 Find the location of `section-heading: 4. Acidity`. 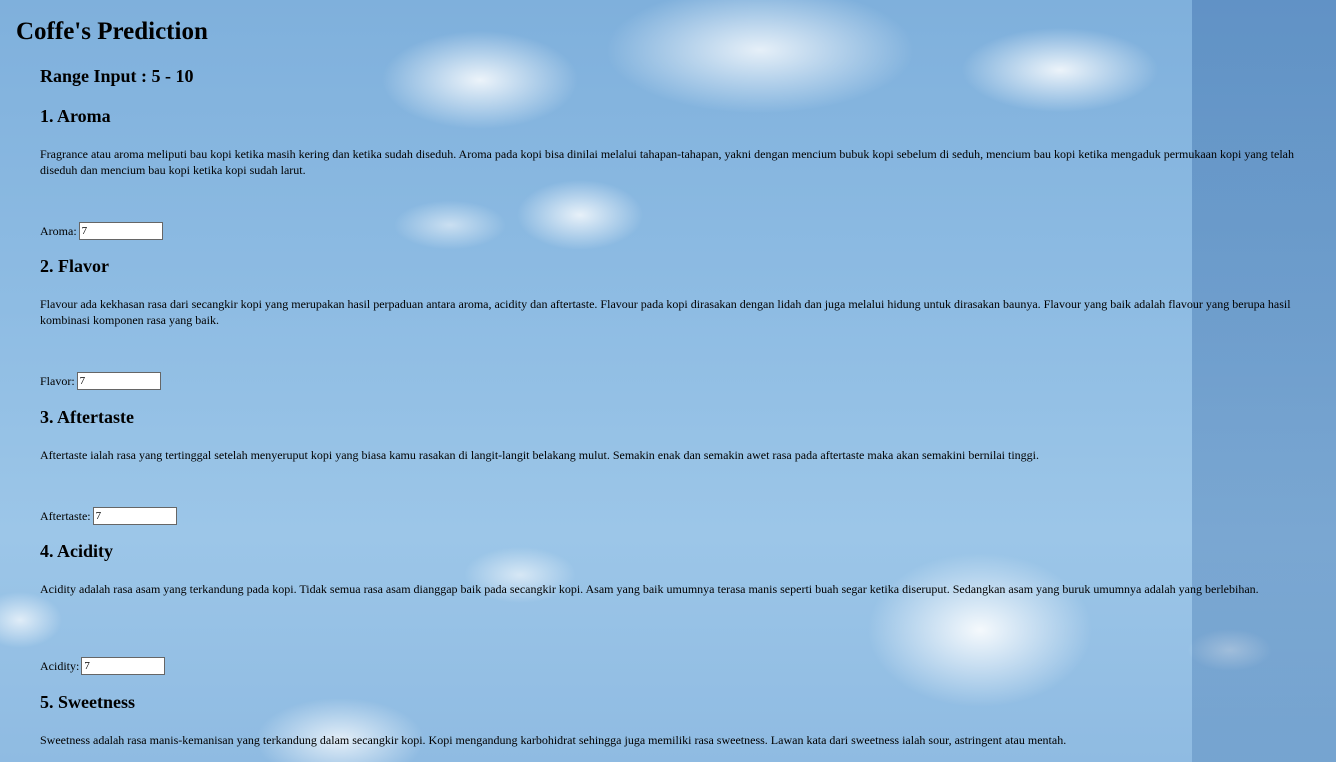

section-heading: 4. Acidity is located at coordinates (77, 551).